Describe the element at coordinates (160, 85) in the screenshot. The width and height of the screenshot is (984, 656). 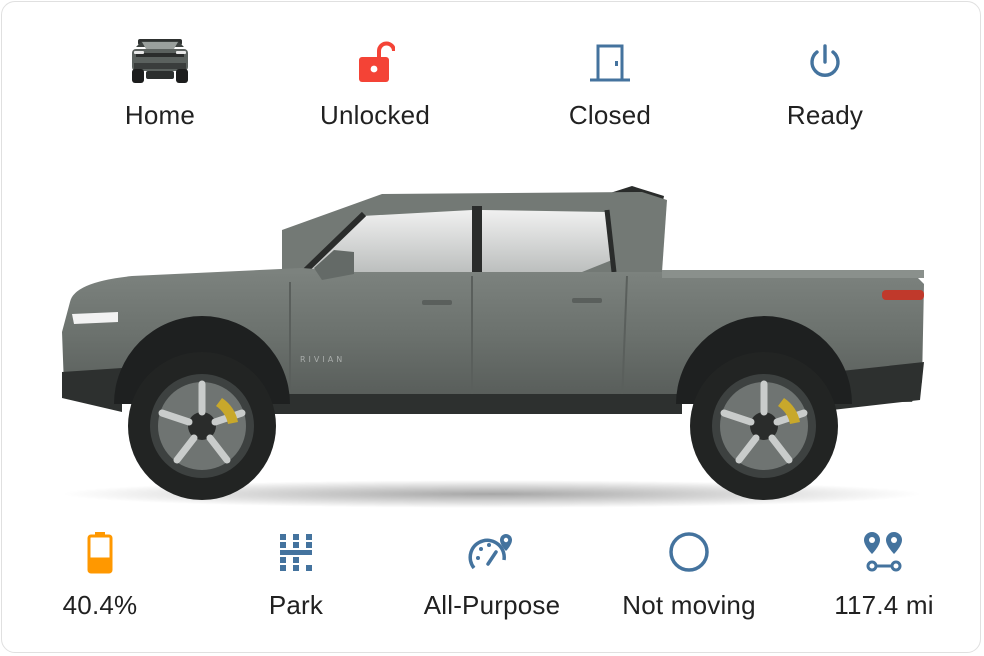
I see `location-status: Home` at that location.